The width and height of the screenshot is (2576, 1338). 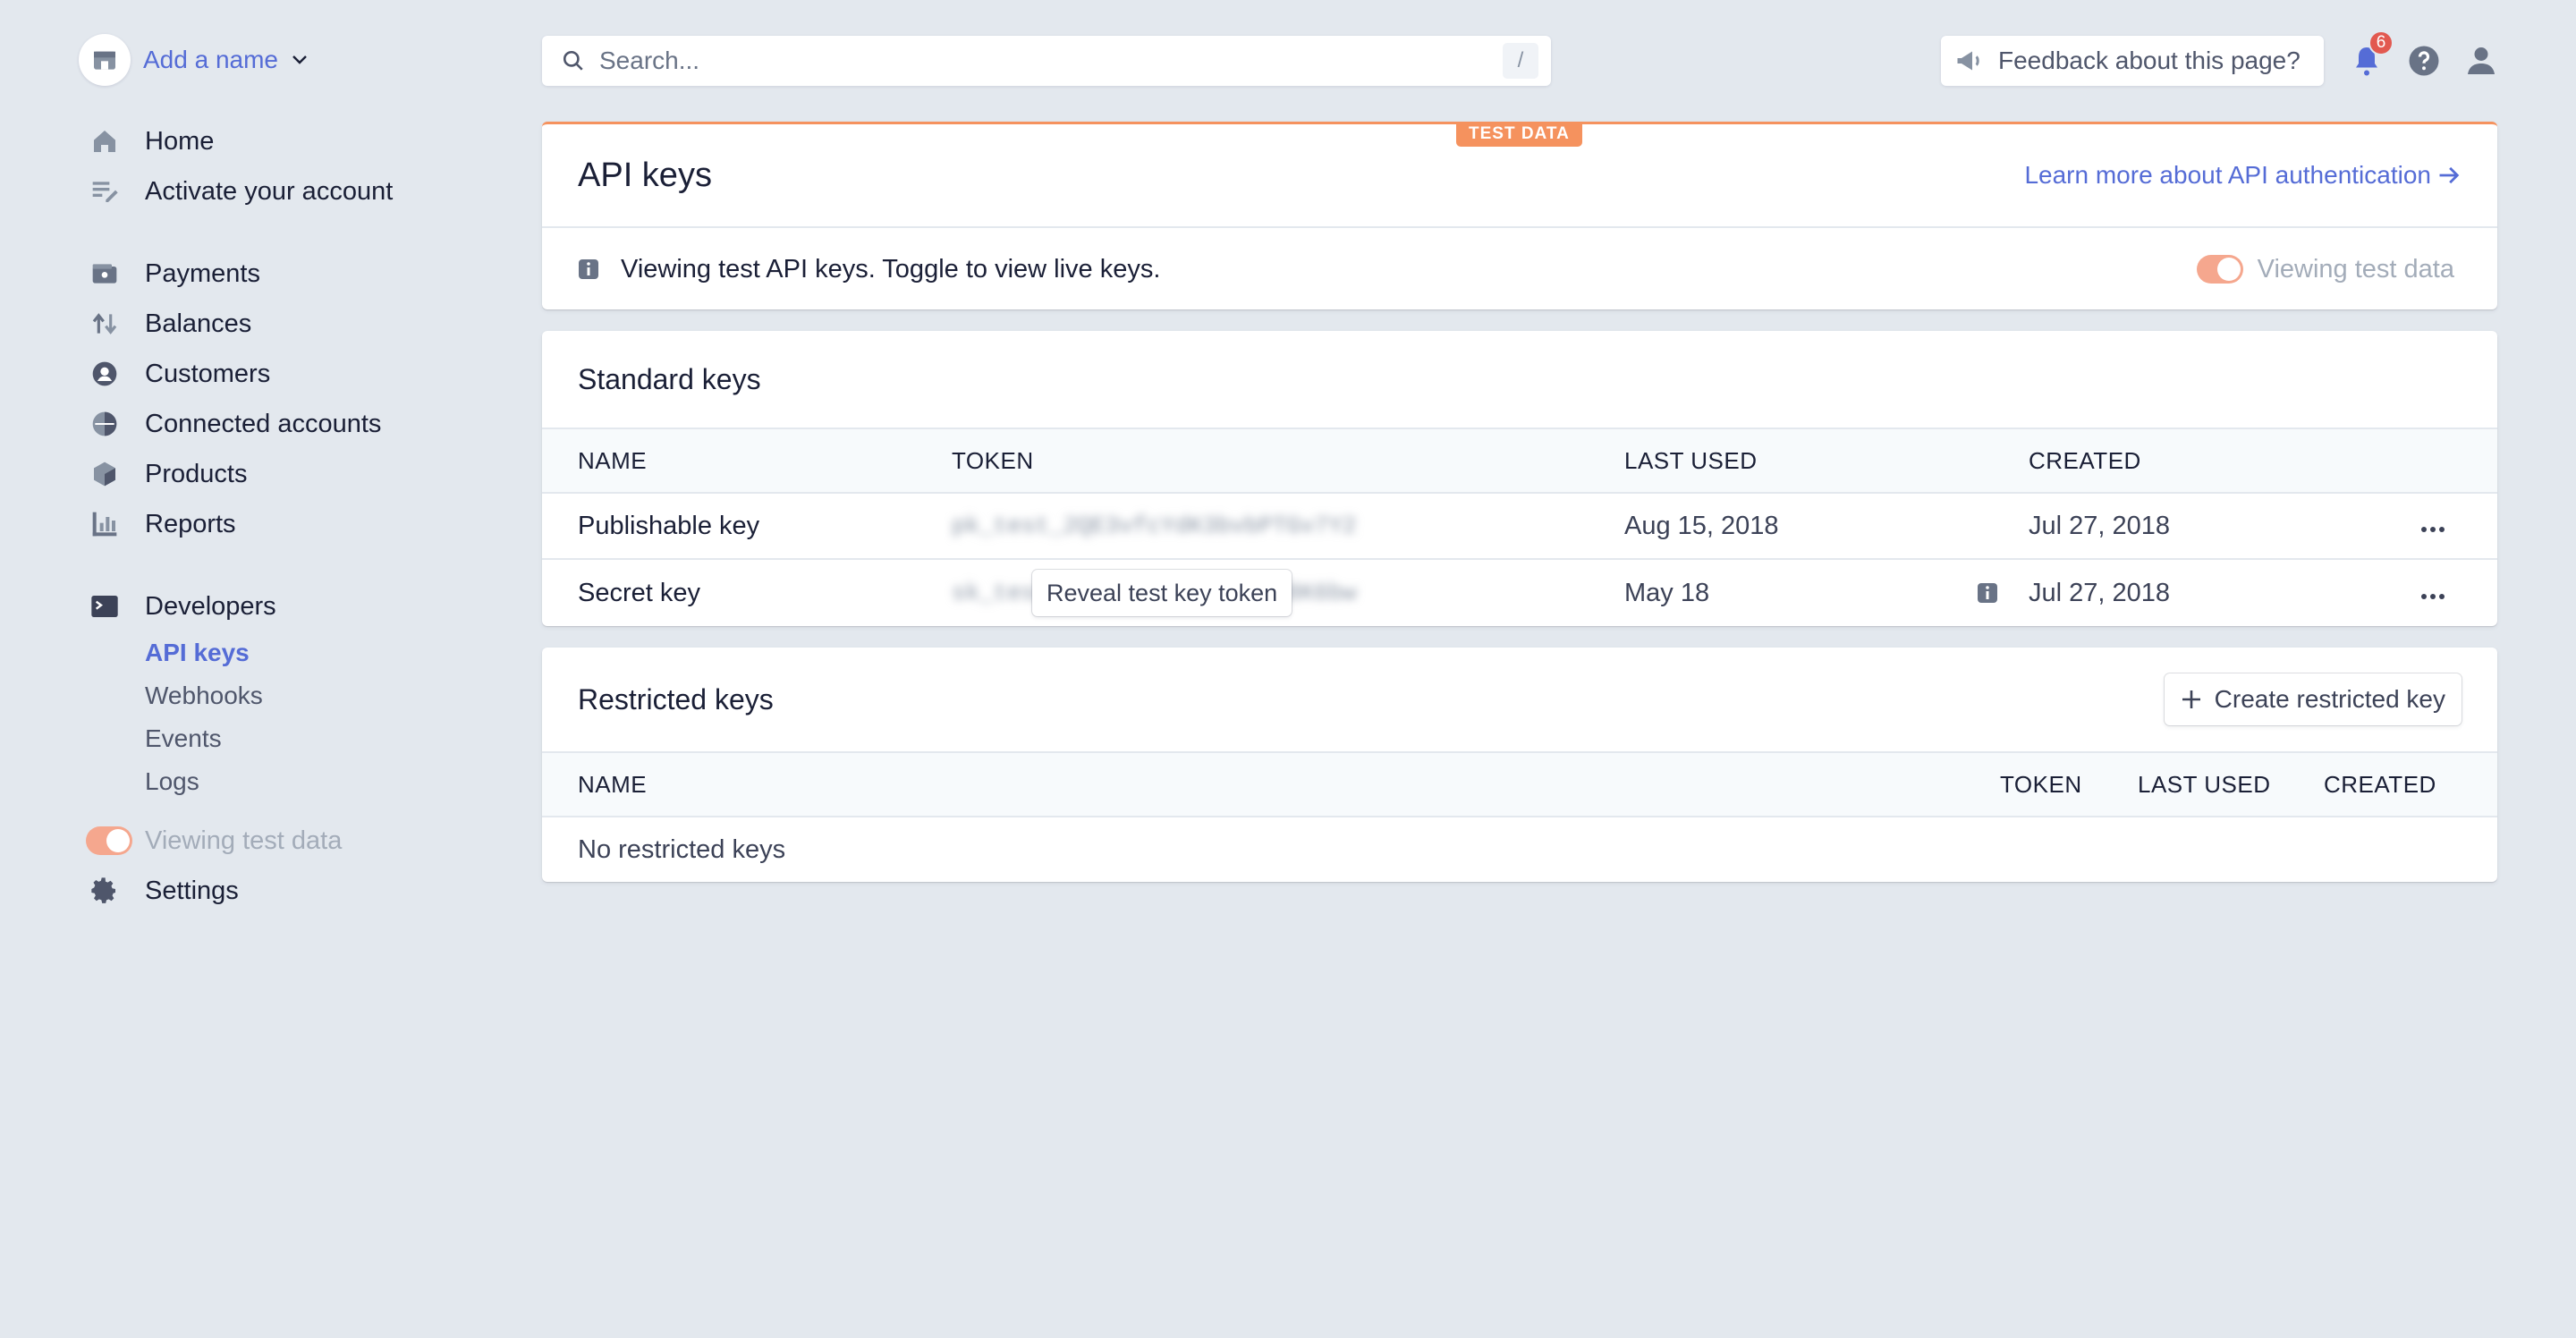 What do you see at coordinates (573, 60) in the screenshot?
I see `search-icon` at bounding box center [573, 60].